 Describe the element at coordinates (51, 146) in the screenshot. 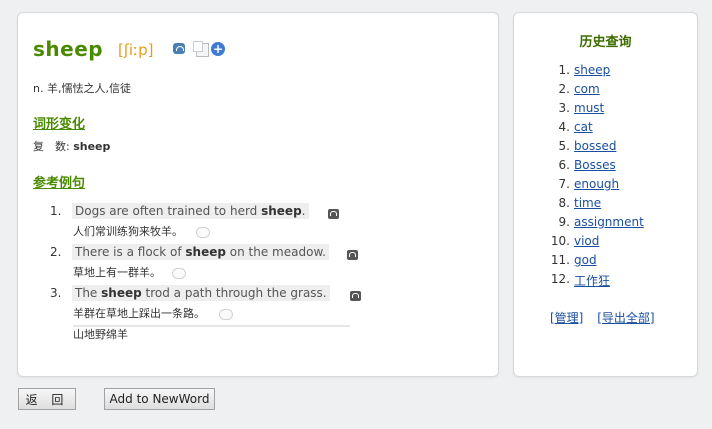

I see `plural-label: 复 数:` at that location.